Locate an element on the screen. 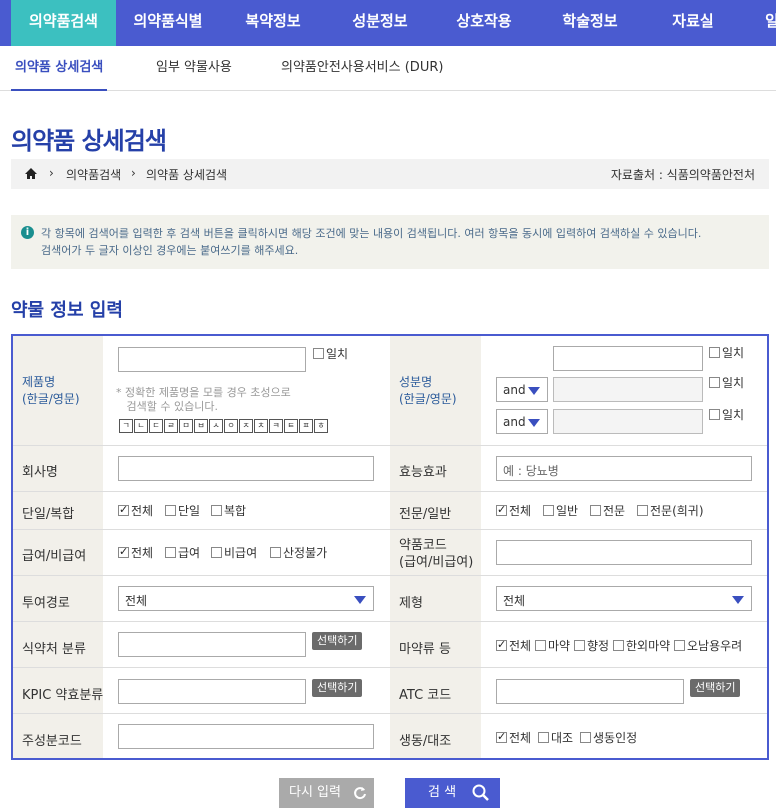  home-icon is located at coordinates (31, 173).